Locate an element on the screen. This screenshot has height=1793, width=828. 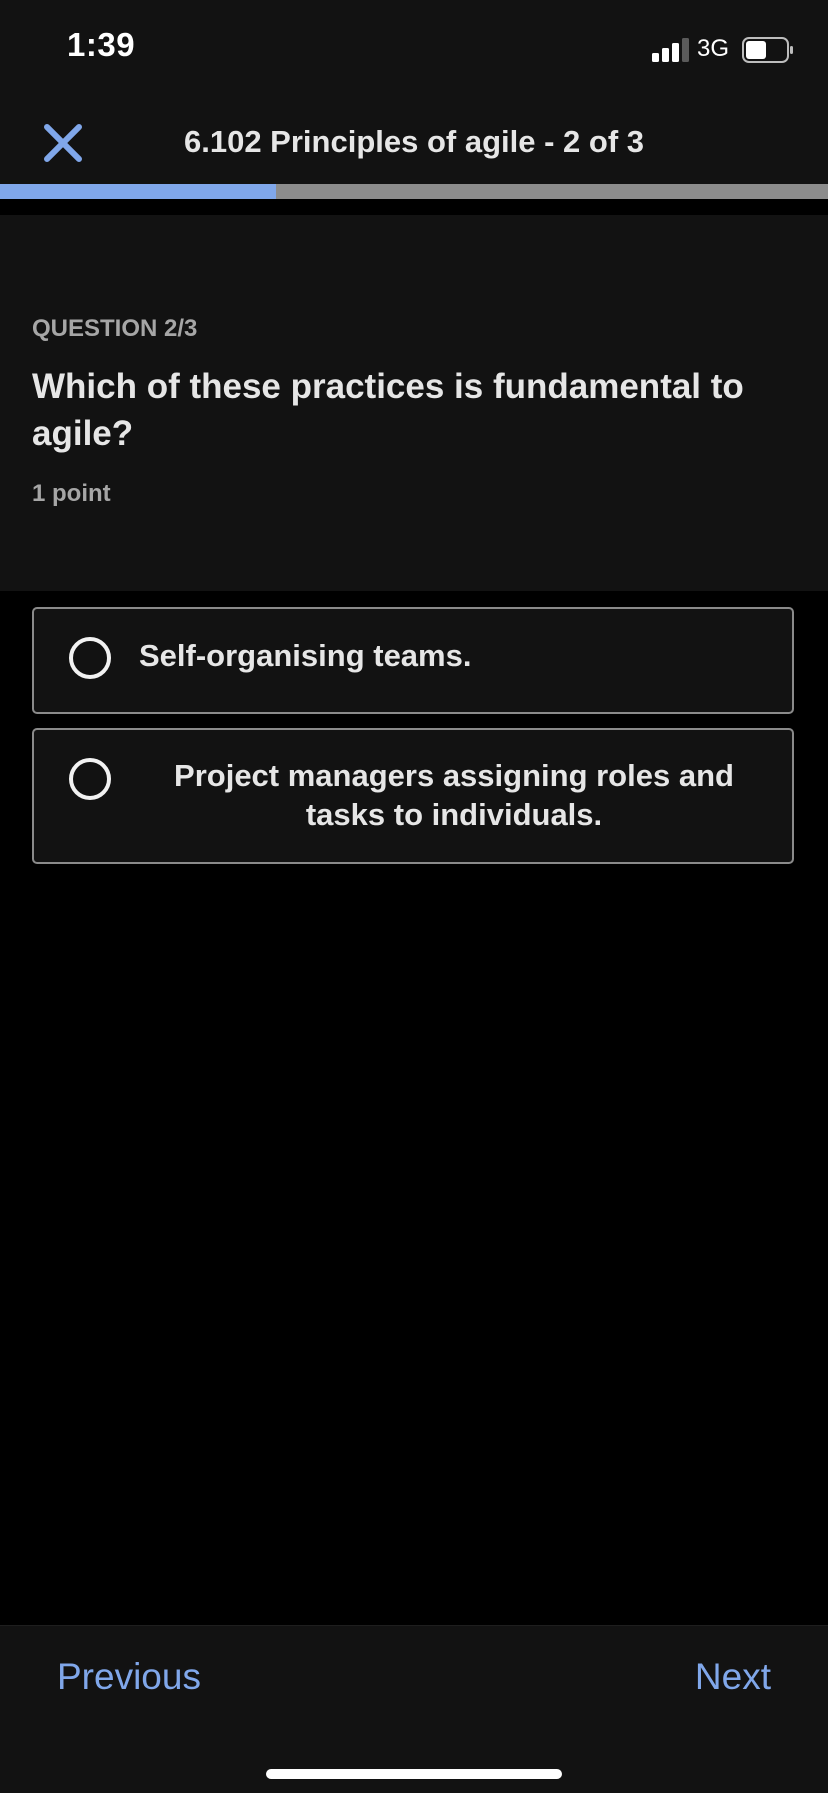
progress-bar-fill is located at coordinates (138, 191).